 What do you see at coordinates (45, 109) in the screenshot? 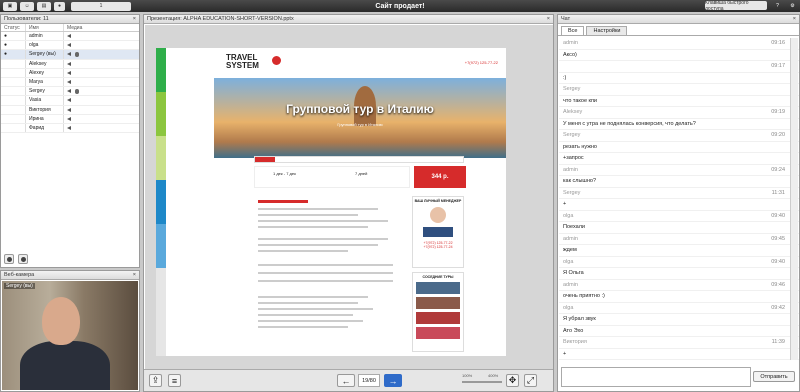
I see `user-name: Виктория` at bounding box center [45, 109].